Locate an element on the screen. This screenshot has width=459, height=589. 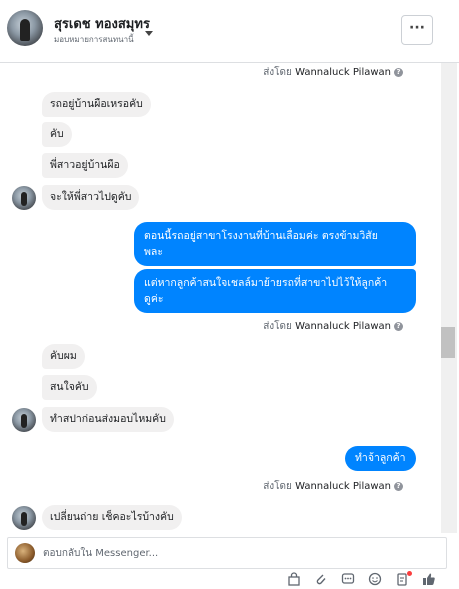
reply-composer is located at coordinates (227, 553).